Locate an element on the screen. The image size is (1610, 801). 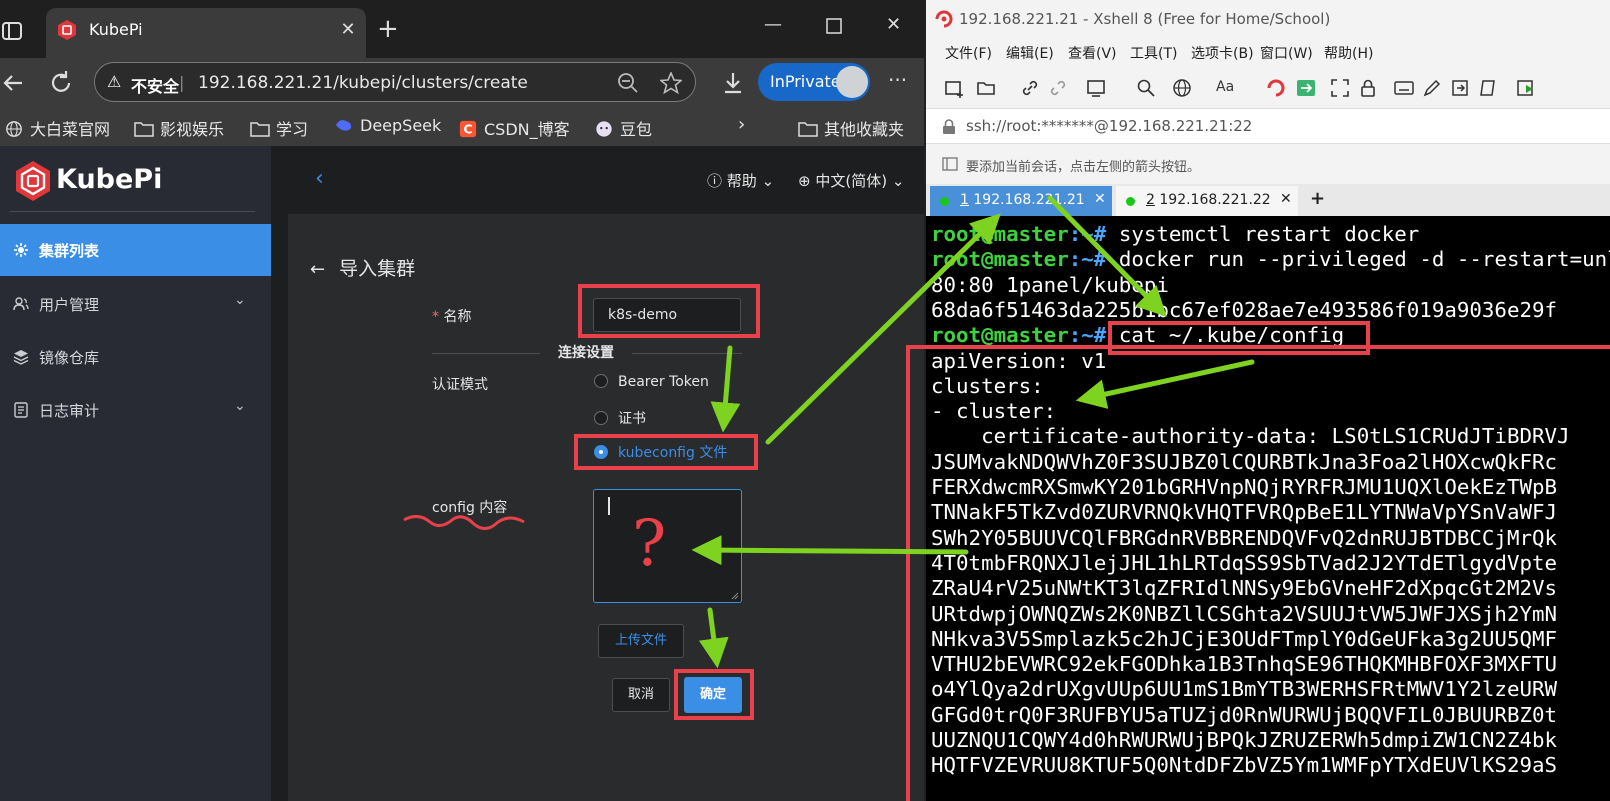
open-folder-icon is located at coordinates (986, 88).